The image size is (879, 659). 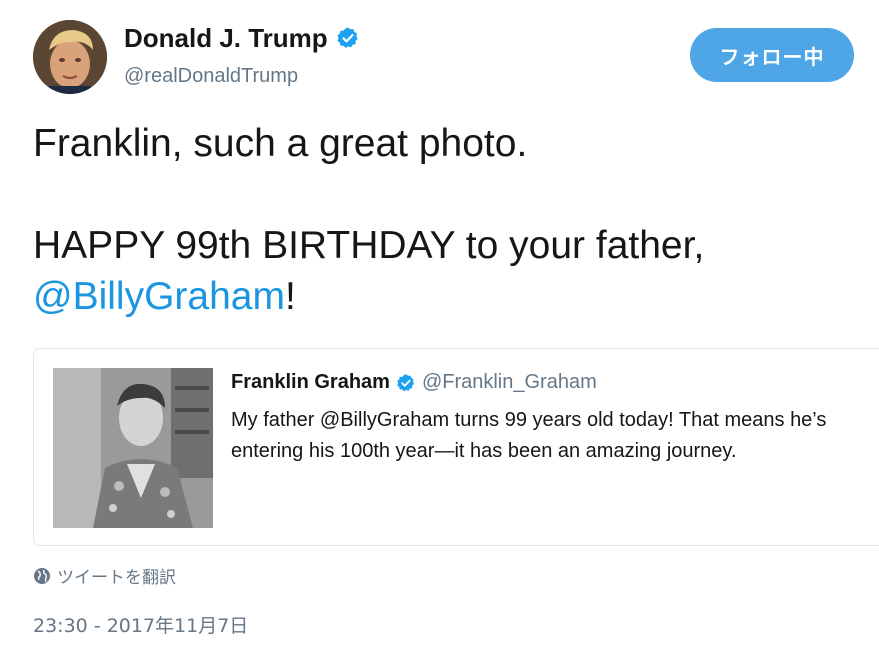 I want to click on quoted-tweet-photo, so click(x=133, y=448).